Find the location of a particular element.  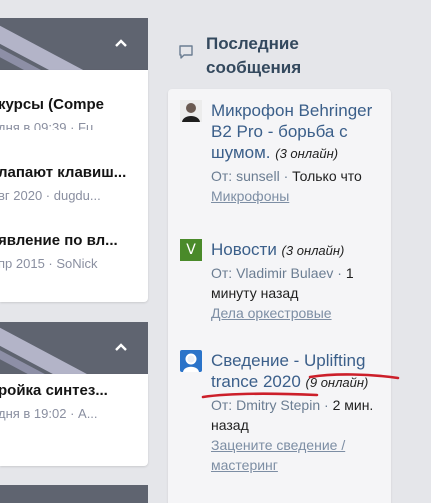

author-link: sunsell is located at coordinates (258, 176).